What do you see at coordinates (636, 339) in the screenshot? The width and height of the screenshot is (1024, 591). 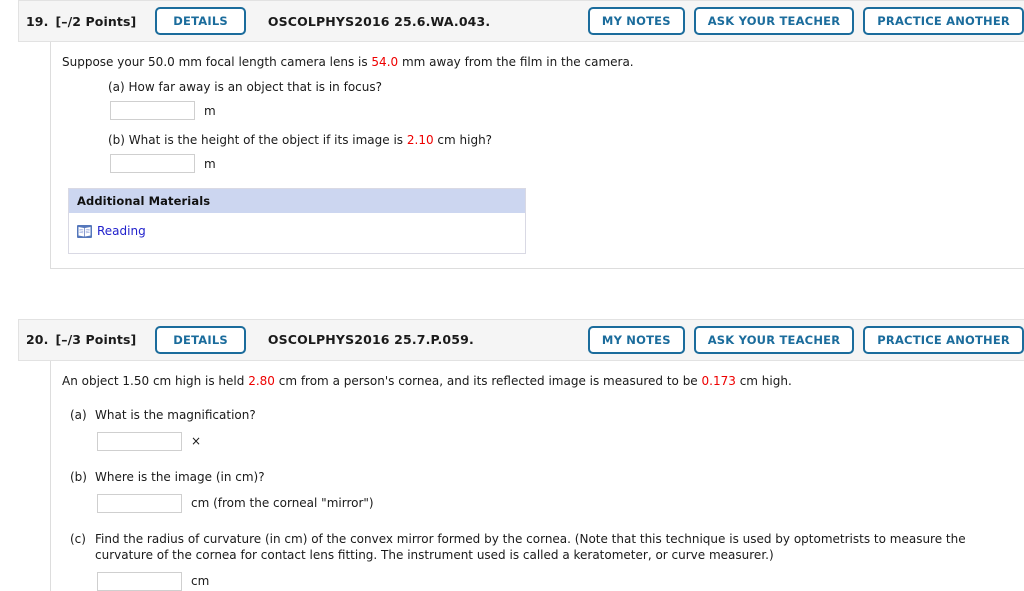 I see `question-20-my-notes-button: MY NOTES` at bounding box center [636, 339].